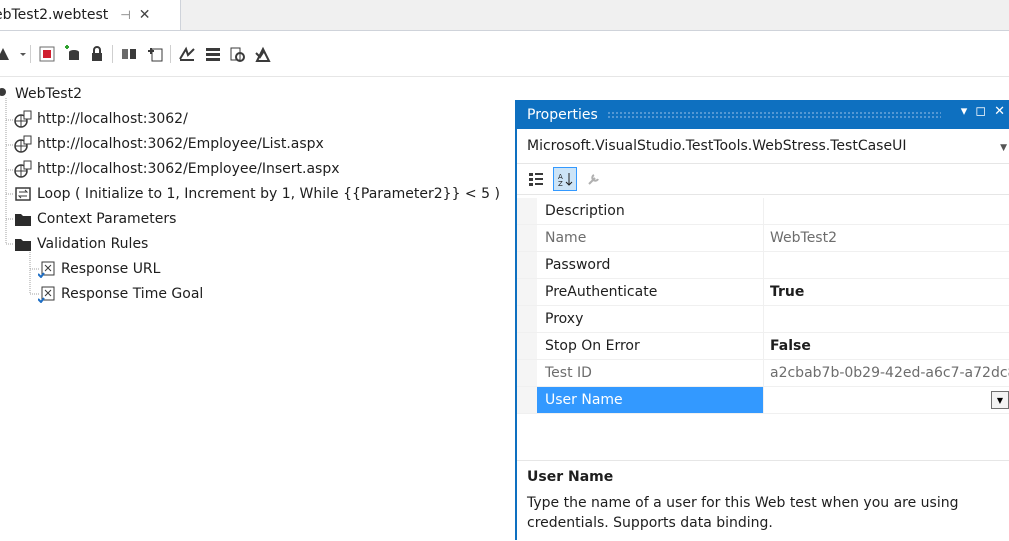 This screenshot has width=1009, height=541. What do you see at coordinates (650, 400) in the screenshot?
I see `property-name: User Name` at bounding box center [650, 400].